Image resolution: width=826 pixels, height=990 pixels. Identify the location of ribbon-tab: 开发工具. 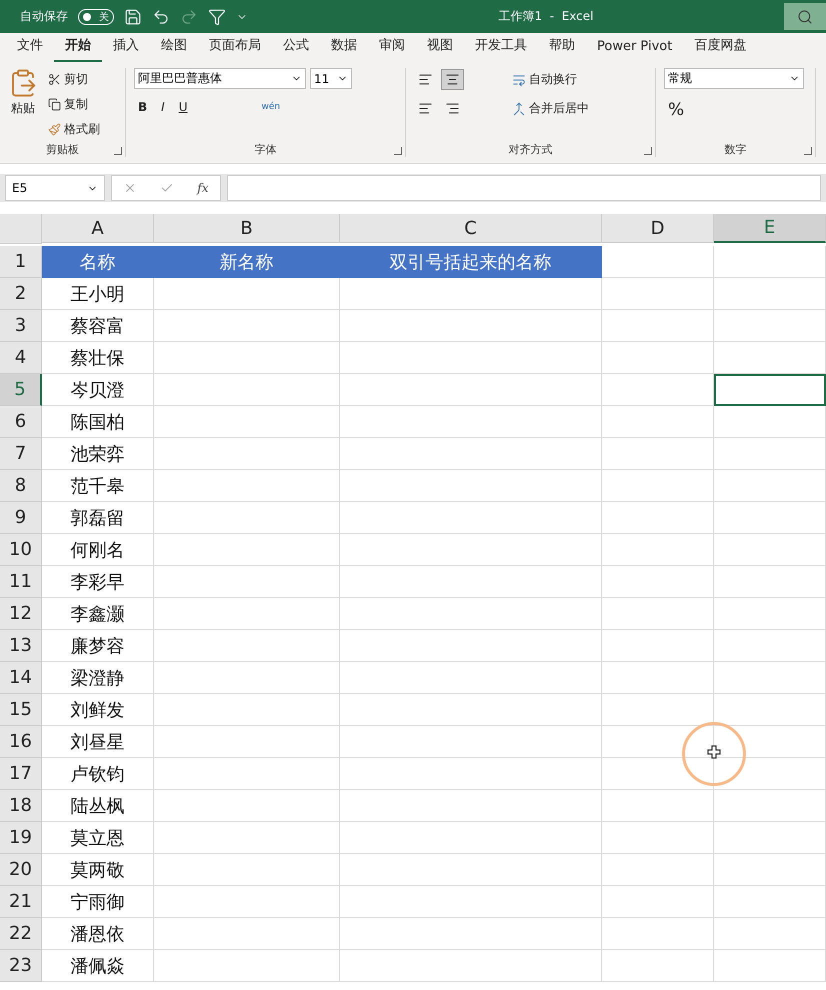
(501, 49).